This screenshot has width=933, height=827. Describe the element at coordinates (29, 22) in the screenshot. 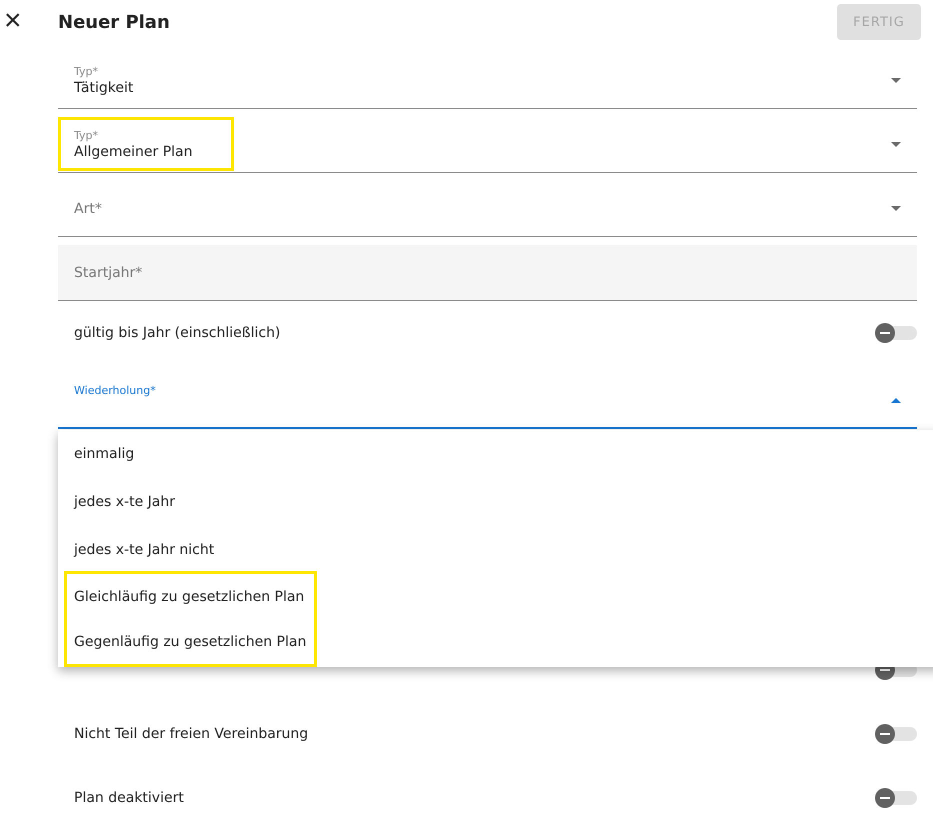

I see `close-button: ×` at that location.